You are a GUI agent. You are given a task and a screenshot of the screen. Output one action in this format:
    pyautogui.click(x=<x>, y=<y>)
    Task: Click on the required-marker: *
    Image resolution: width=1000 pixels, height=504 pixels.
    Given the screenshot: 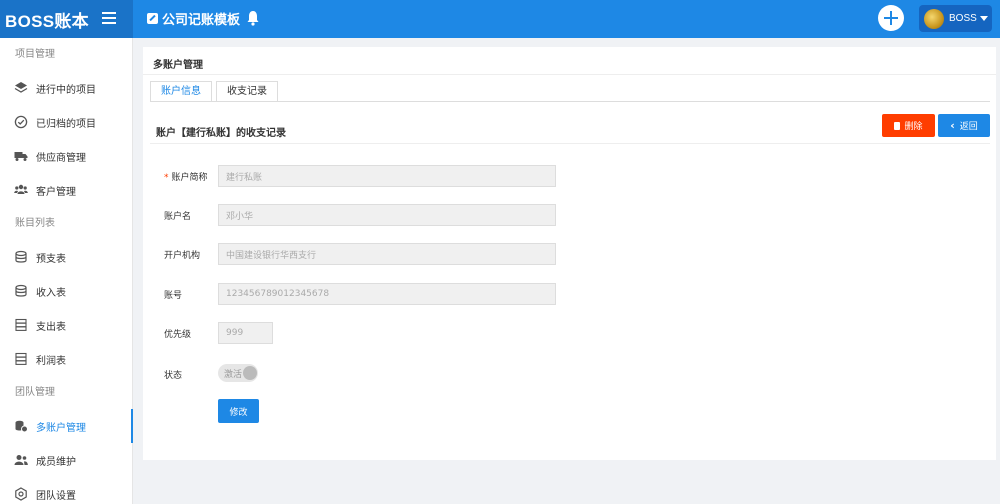 What is the action you would take?
    pyautogui.click(x=166, y=178)
    